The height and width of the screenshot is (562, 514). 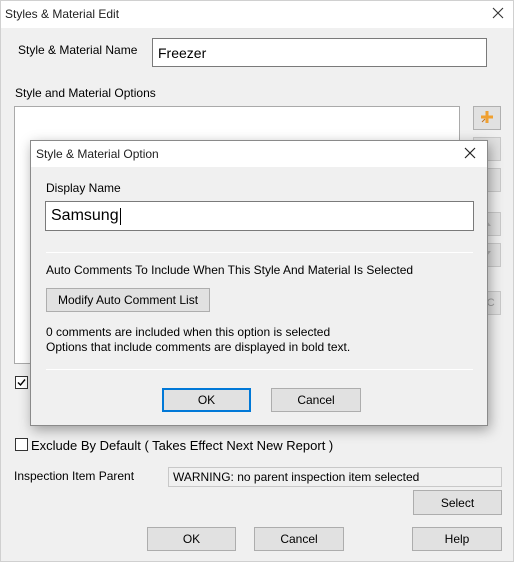 I want to click on dialog-titlebar: Style & Material Option, so click(x=259, y=154).